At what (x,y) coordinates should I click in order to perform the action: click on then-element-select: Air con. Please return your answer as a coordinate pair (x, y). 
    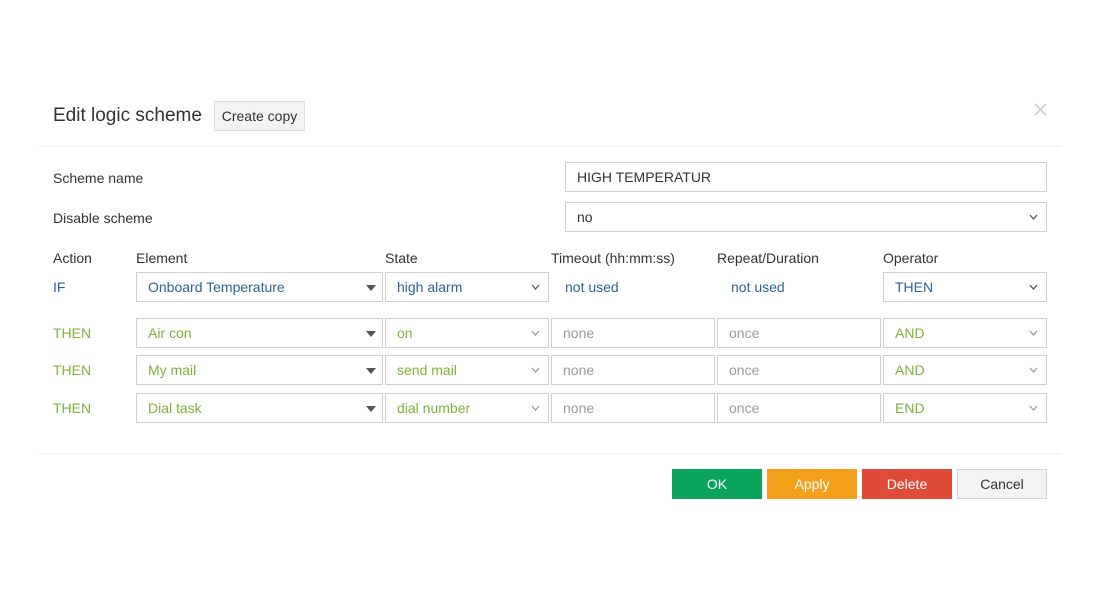
    Looking at the image, I should click on (259, 333).